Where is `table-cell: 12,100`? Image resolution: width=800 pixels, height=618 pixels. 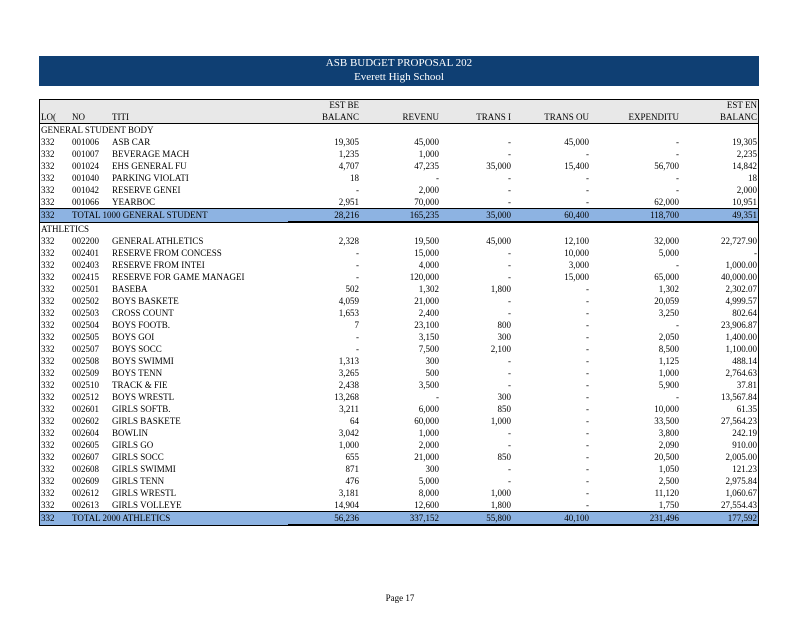 table-cell: 12,100 is located at coordinates (576, 241).